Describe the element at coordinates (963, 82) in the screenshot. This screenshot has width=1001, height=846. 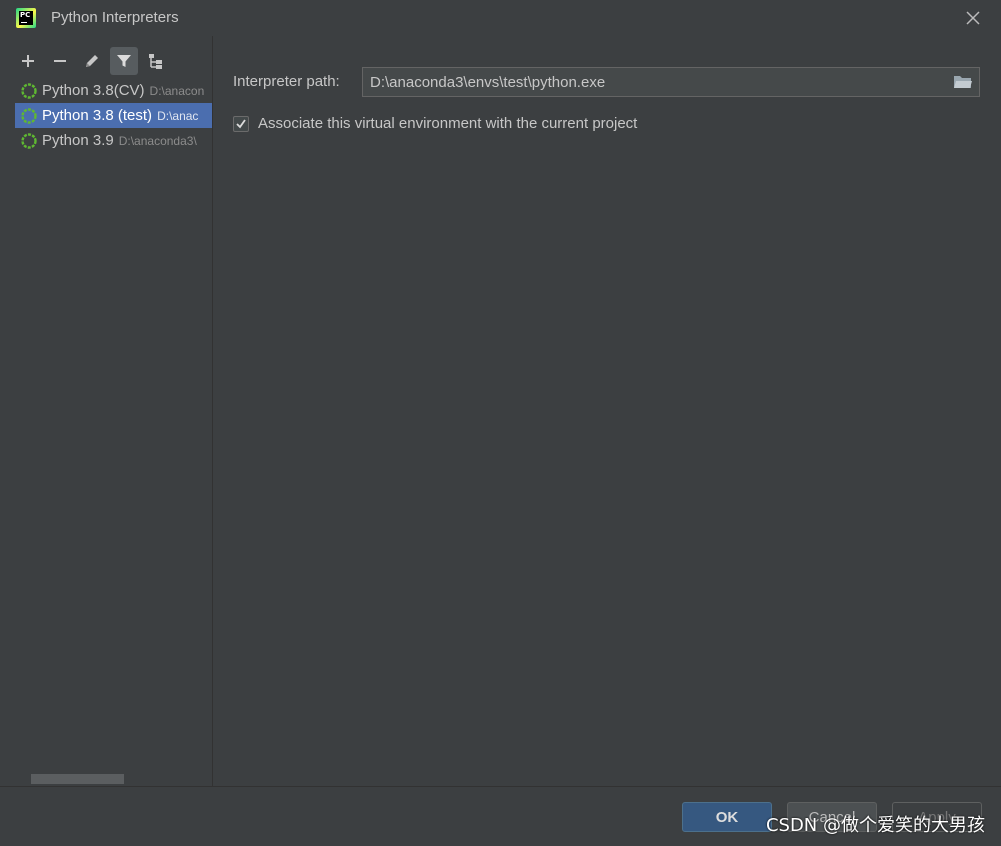
I see `browse-folder-icon` at that location.